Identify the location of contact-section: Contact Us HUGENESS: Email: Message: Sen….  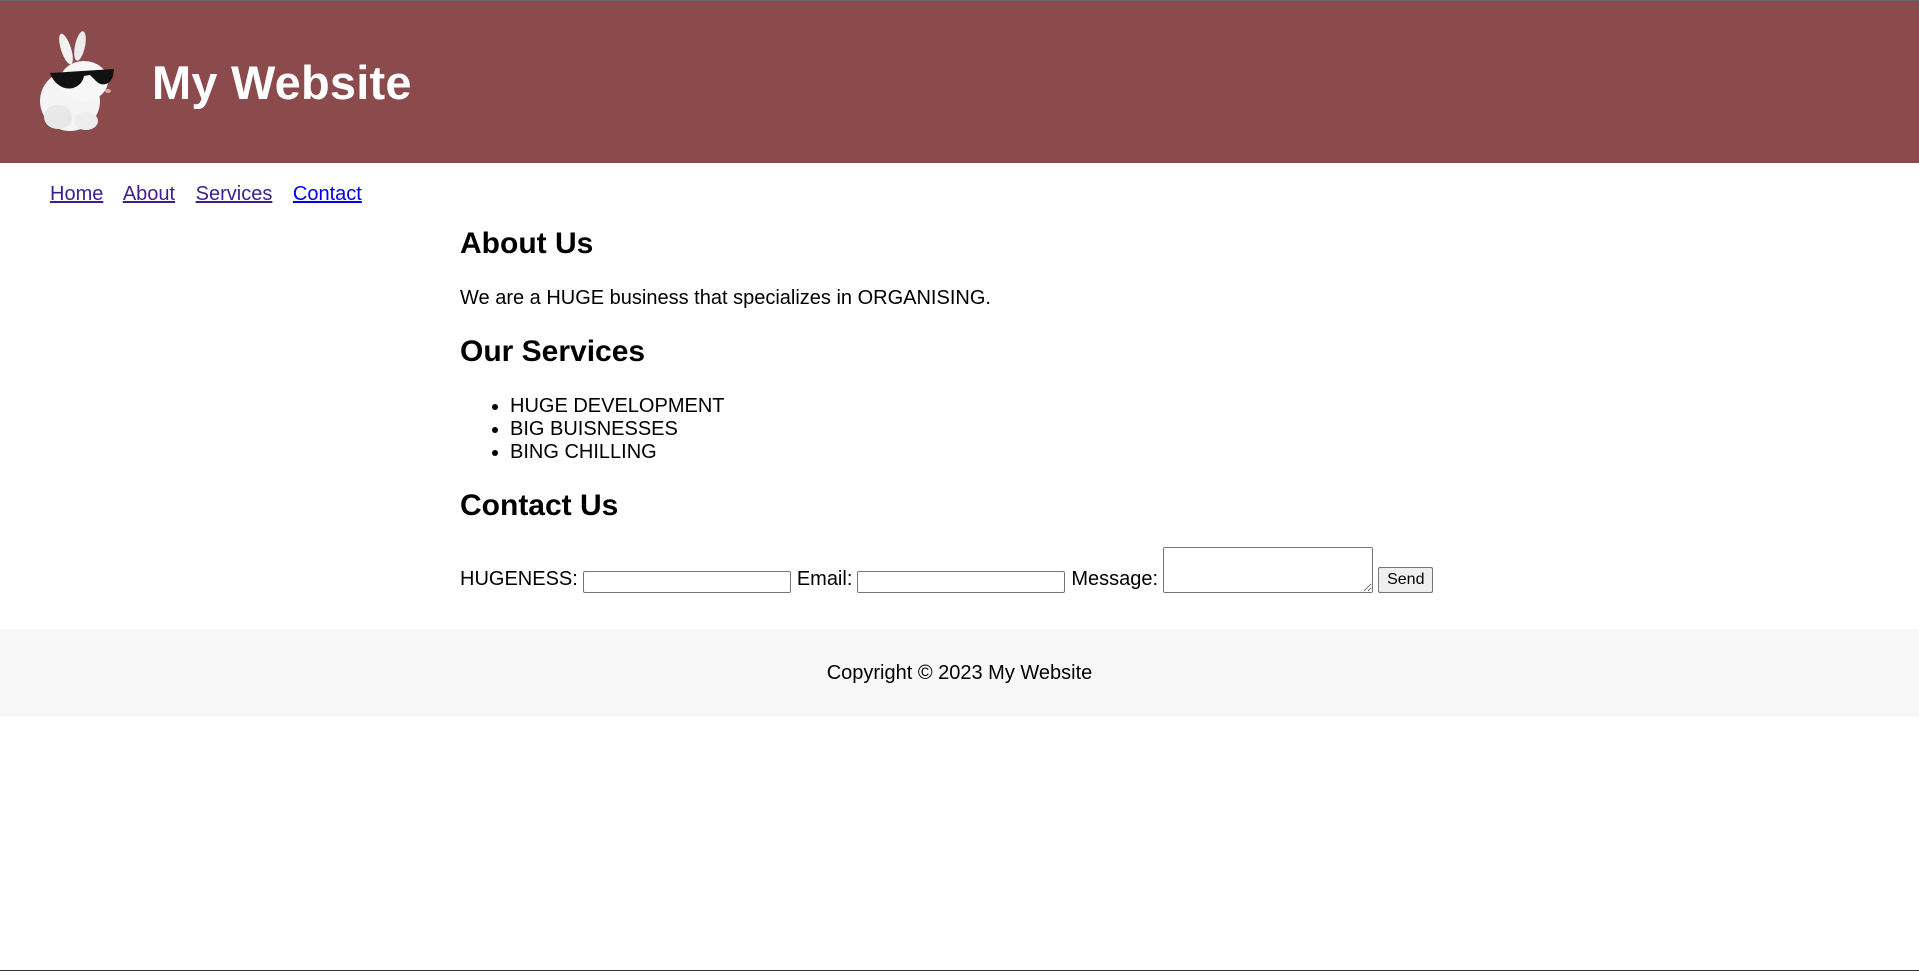
(960, 541).